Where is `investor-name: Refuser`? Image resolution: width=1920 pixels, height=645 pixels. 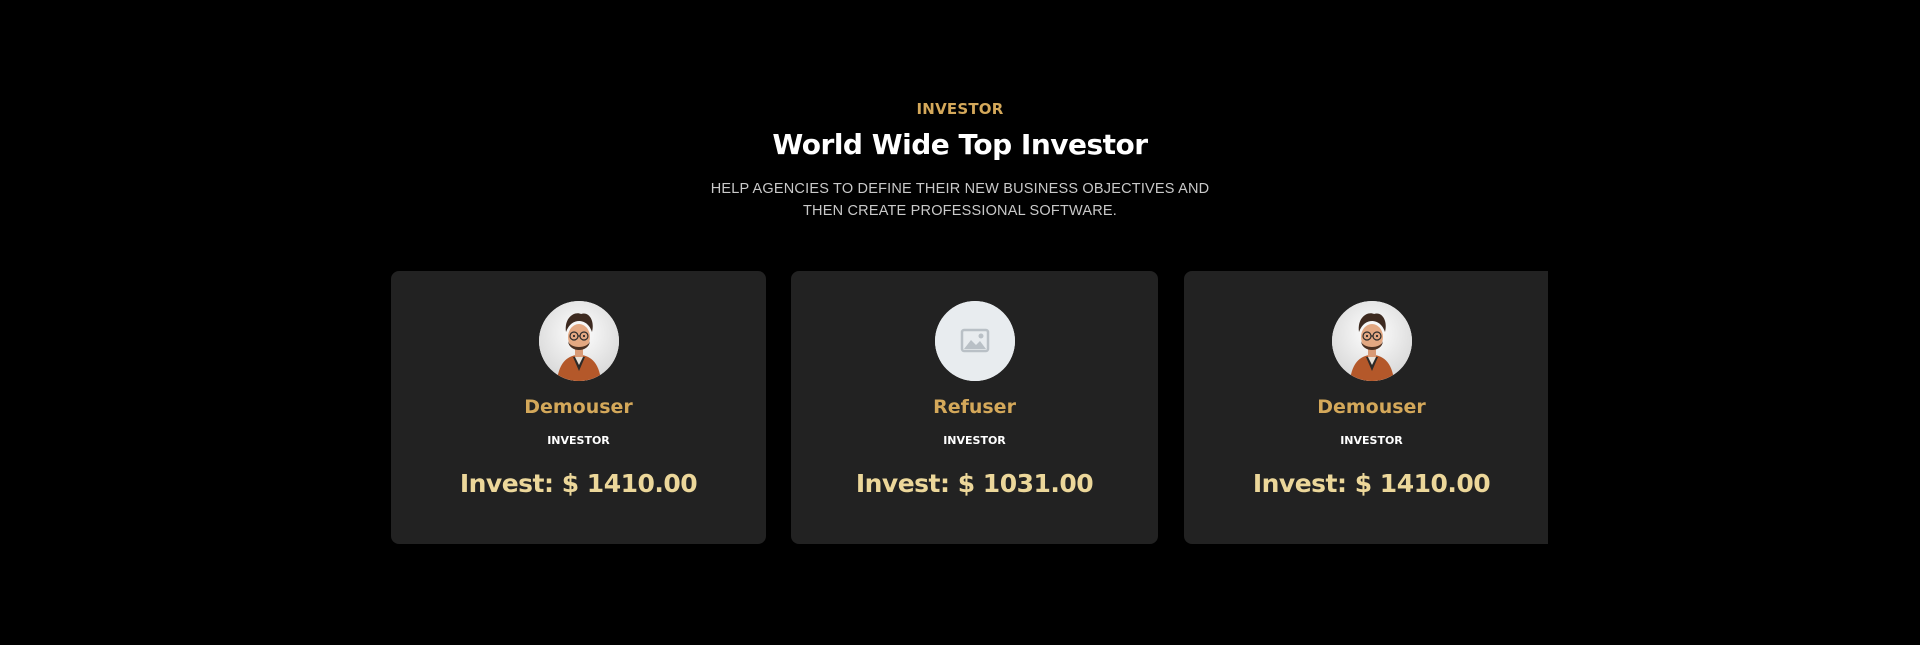
investor-name: Refuser is located at coordinates (974, 407).